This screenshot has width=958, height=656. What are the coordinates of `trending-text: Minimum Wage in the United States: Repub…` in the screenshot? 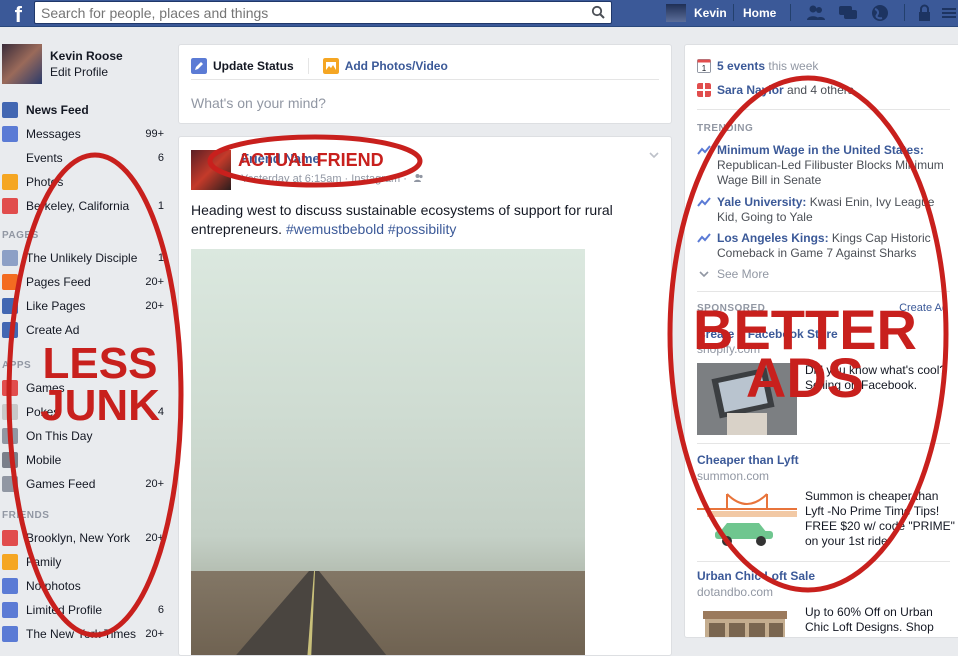 It's located at (833, 165).